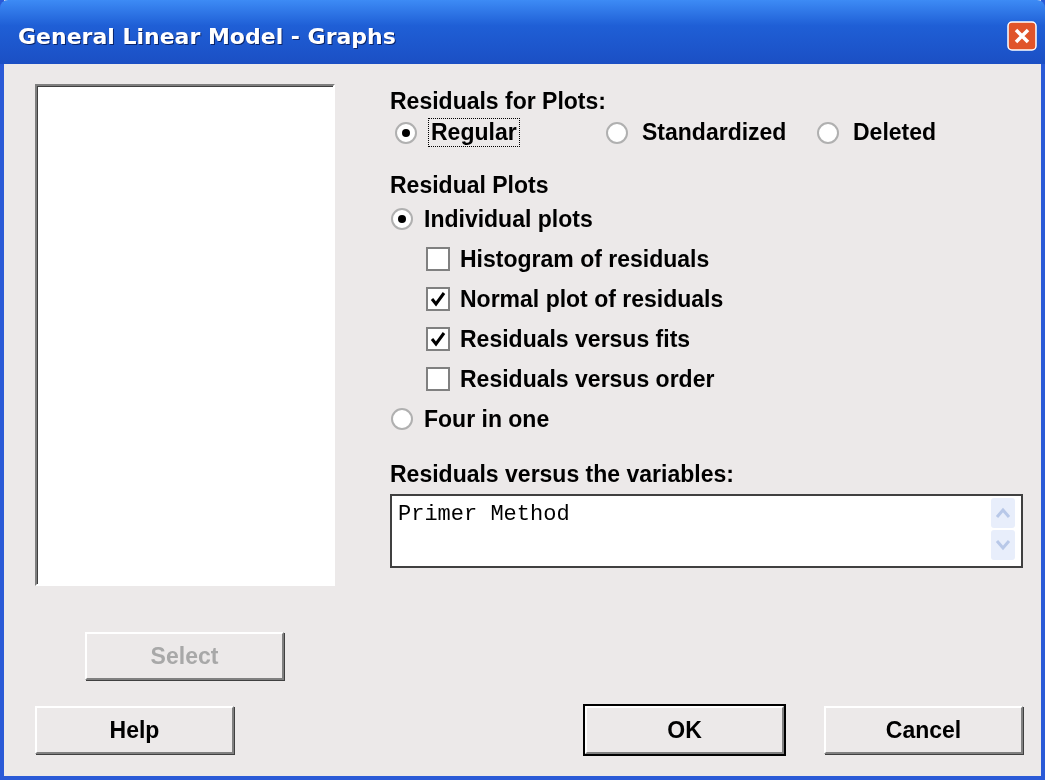  What do you see at coordinates (474, 132) in the screenshot?
I see `radio-label: Regular` at bounding box center [474, 132].